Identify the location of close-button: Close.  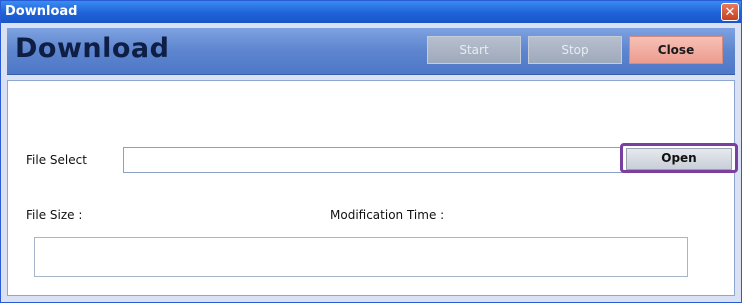
(676, 50).